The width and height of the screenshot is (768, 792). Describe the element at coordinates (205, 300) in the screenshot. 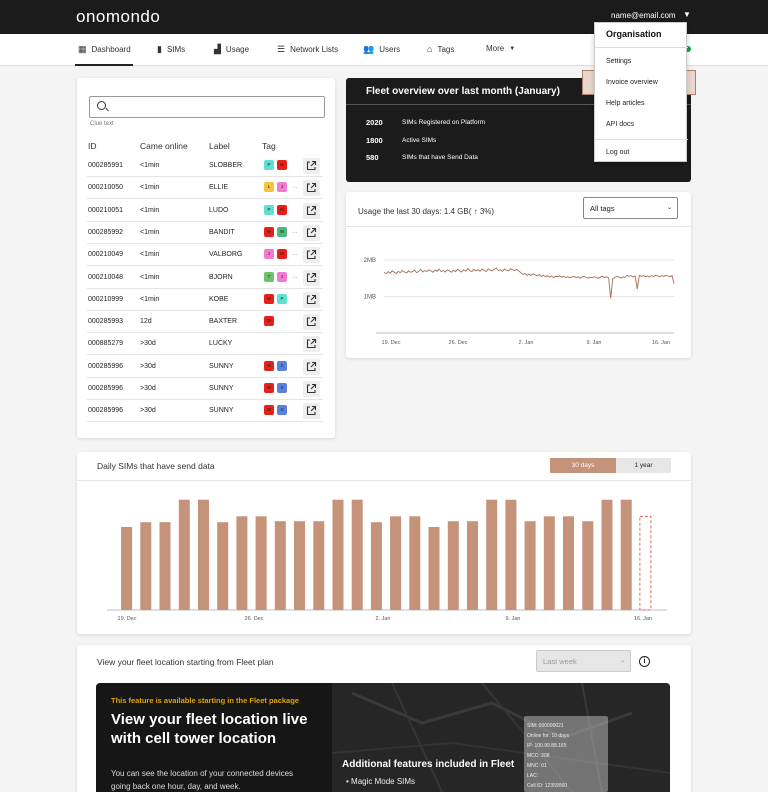

I see `table-row: 000210999 <1min KOBE W P` at that location.